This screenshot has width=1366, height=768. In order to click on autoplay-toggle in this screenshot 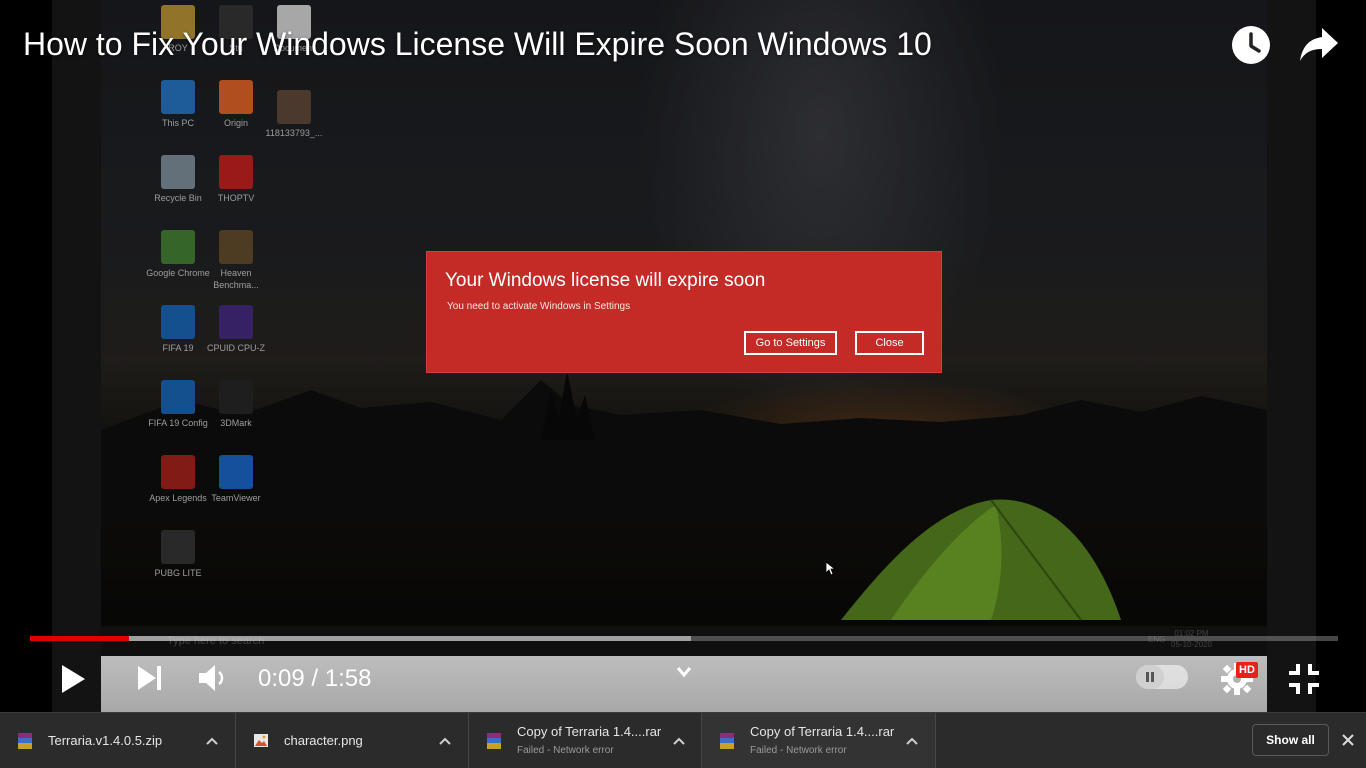, I will do `click(1162, 677)`.